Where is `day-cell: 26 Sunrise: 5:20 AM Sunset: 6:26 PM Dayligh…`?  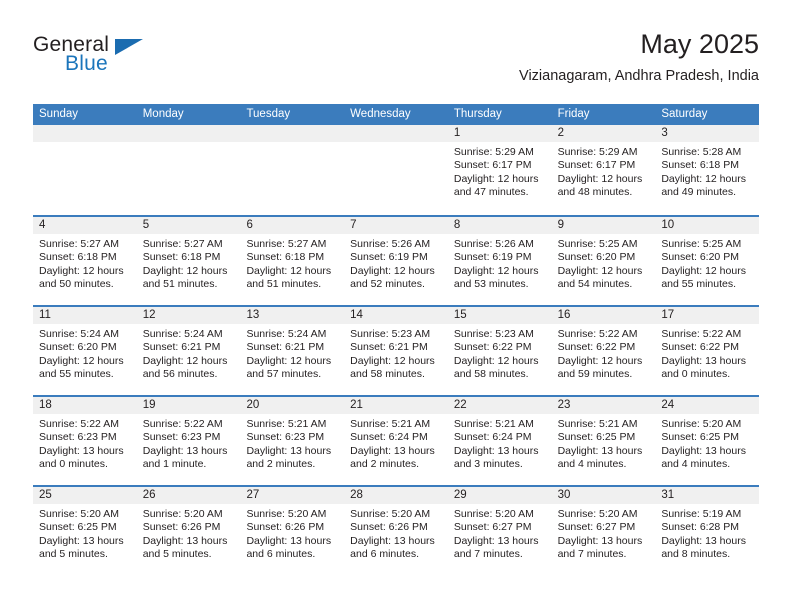
day-cell: 26 Sunrise: 5:20 AM Sunset: 6:26 PM Dayligh… is located at coordinates (188, 531).